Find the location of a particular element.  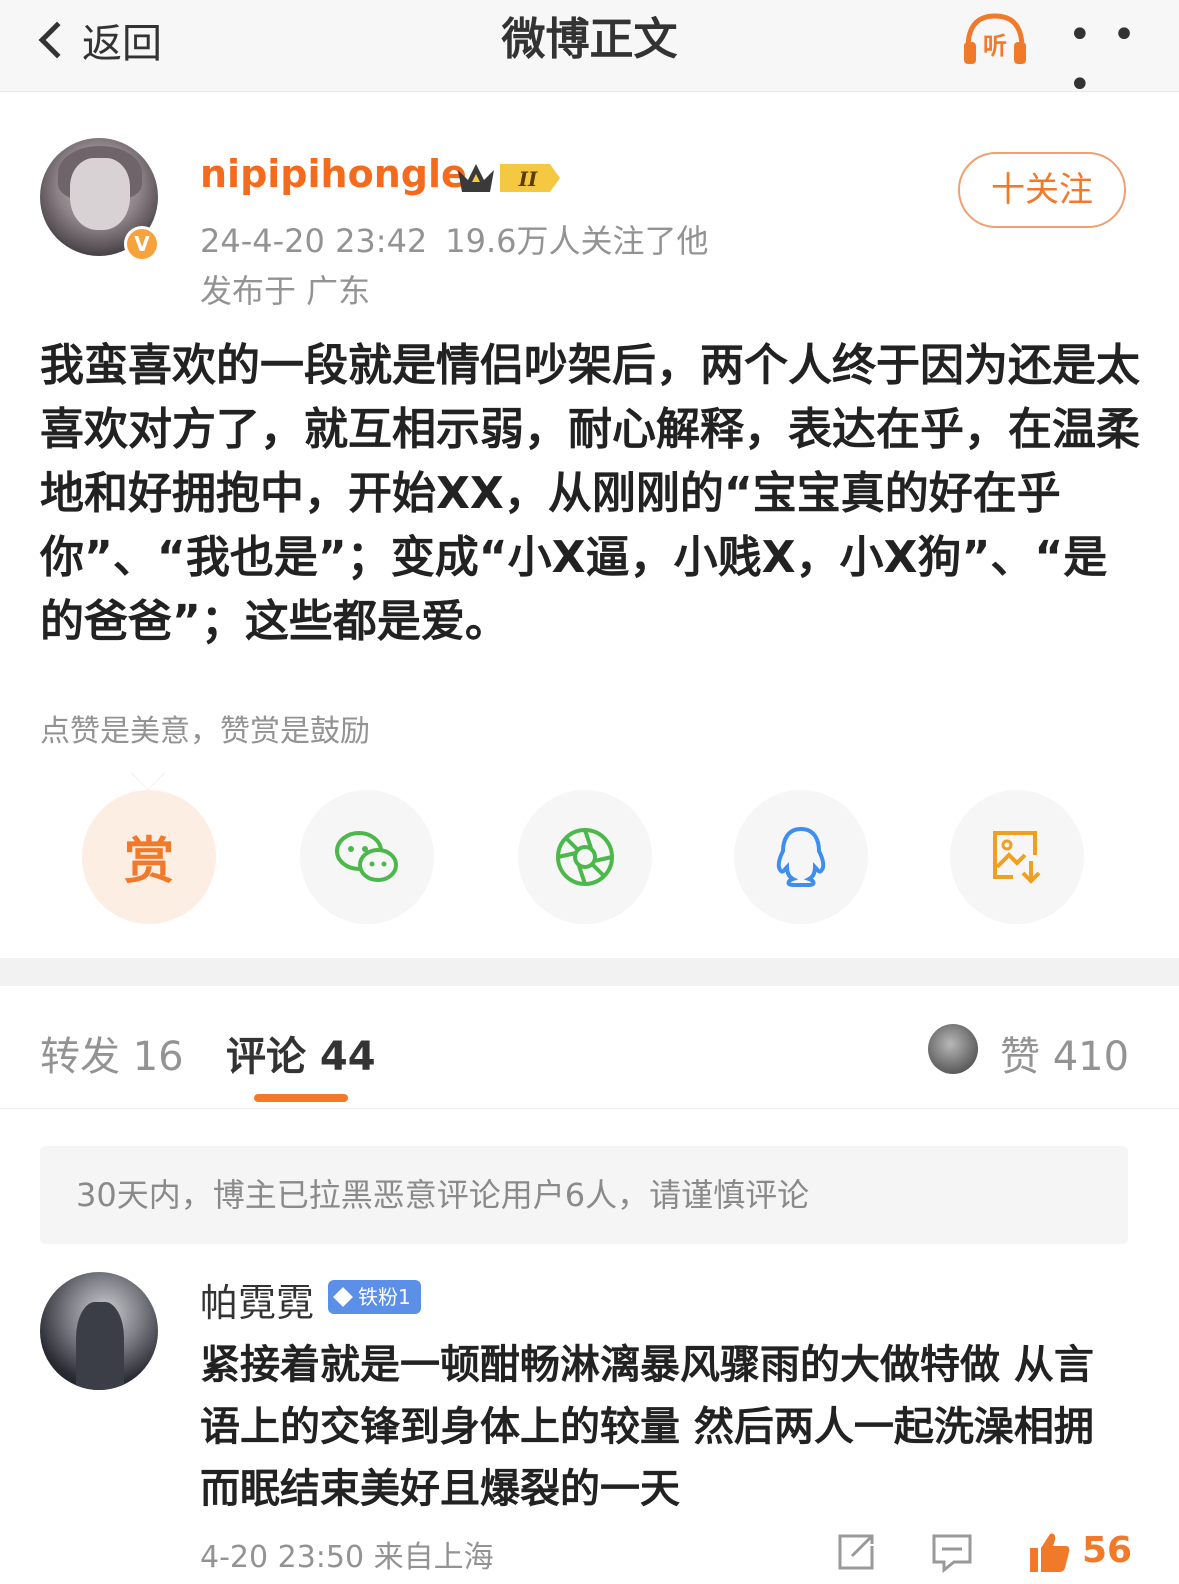

post-meta: 24-4-20 23:42 19.6万人关注了他 is located at coordinates (463, 239).